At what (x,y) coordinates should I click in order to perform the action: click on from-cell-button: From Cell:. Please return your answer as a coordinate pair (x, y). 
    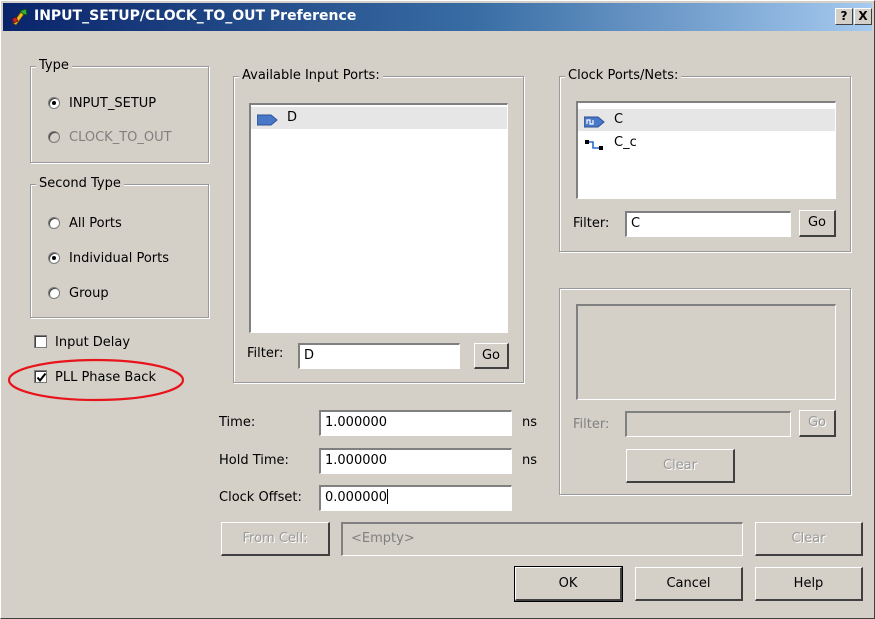
    Looking at the image, I should click on (275, 539).